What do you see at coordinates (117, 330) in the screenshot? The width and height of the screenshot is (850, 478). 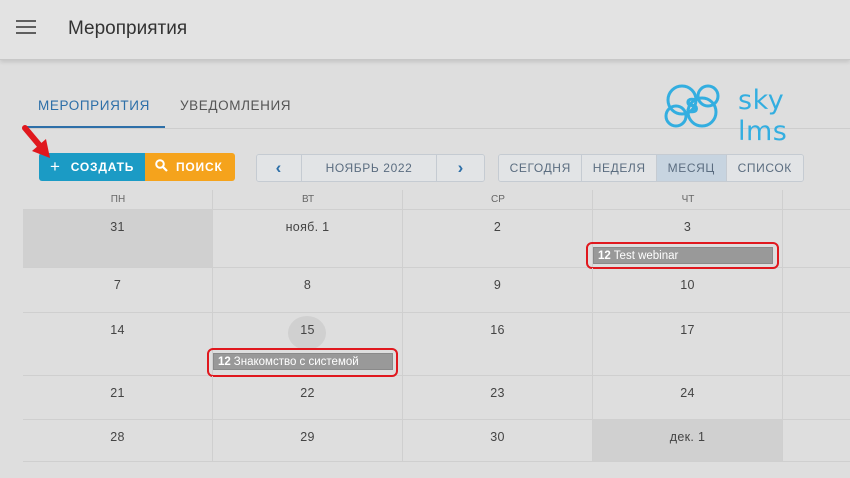 I see `day-number: 14` at bounding box center [117, 330].